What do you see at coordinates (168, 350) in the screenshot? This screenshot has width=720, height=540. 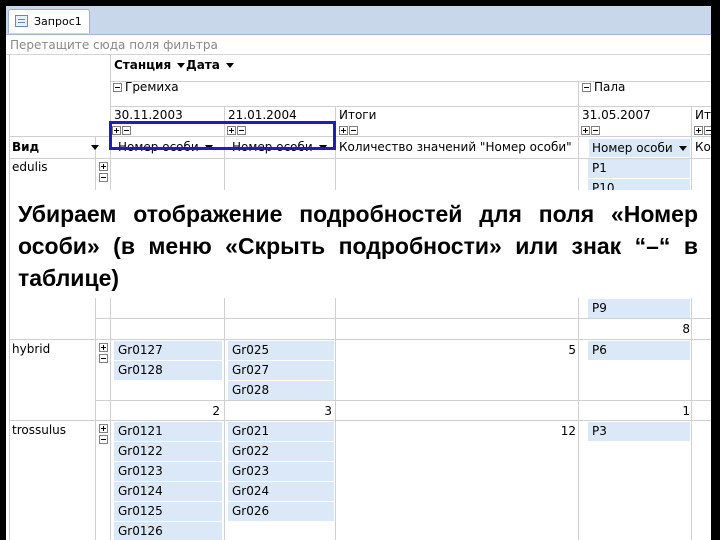 I see `list-item: Gr0127` at bounding box center [168, 350].